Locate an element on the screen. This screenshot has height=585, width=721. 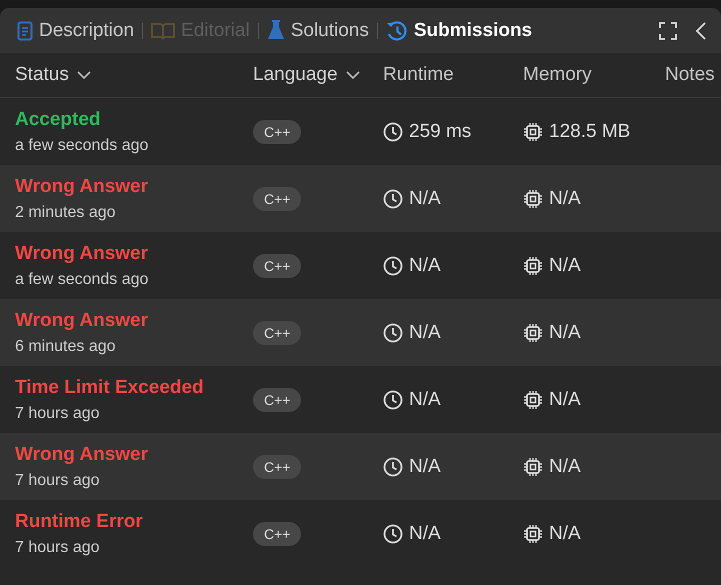
status-label: Time Limit Exceeded is located at coordinates (134, 387).